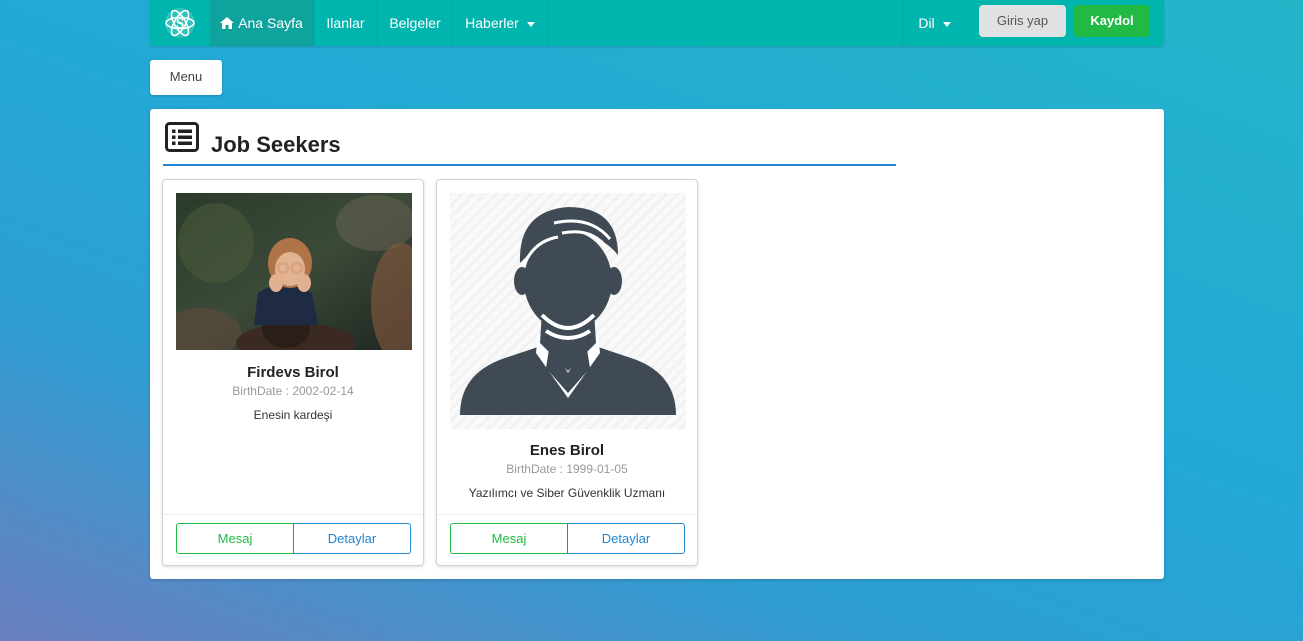 The height and width of the screenshot is (641, 1303). What do you see at coordinates (270, 23) in the screenshot?
I see `nav-home-label: Ana Sayfa` at bounding box center [270, 23].